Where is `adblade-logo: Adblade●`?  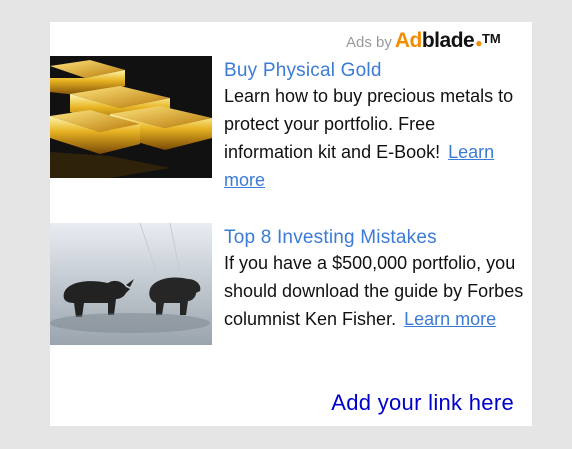
adblade-logo: Adblade● is located at coordinates (439, 41).